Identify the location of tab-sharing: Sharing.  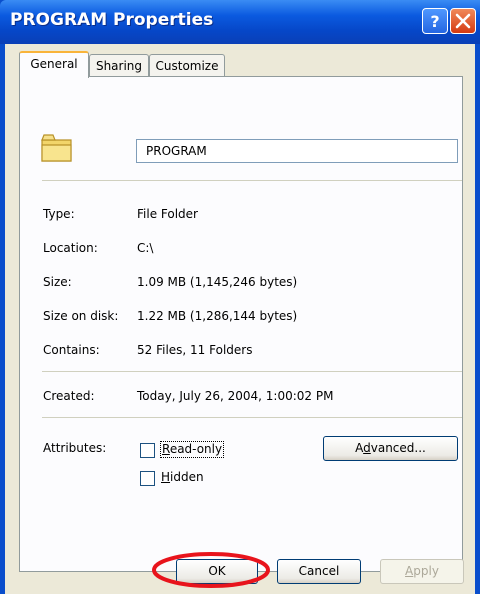
(119, 65).